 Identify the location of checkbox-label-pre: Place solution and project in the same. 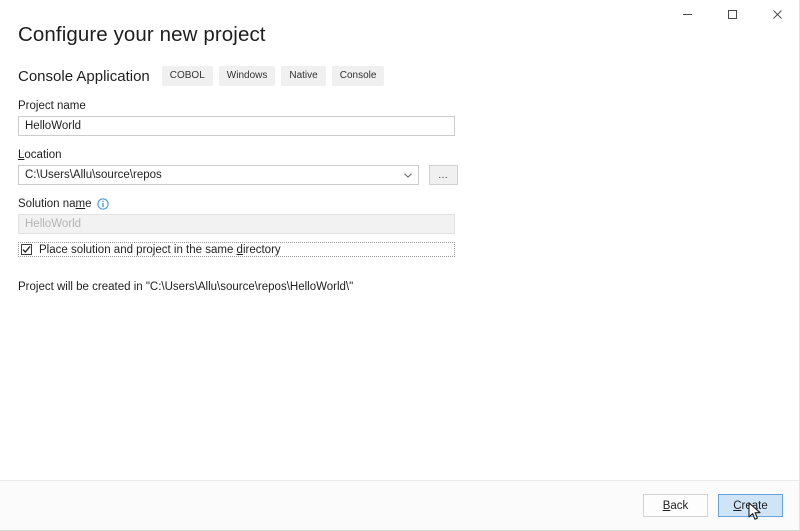
(138, 249).